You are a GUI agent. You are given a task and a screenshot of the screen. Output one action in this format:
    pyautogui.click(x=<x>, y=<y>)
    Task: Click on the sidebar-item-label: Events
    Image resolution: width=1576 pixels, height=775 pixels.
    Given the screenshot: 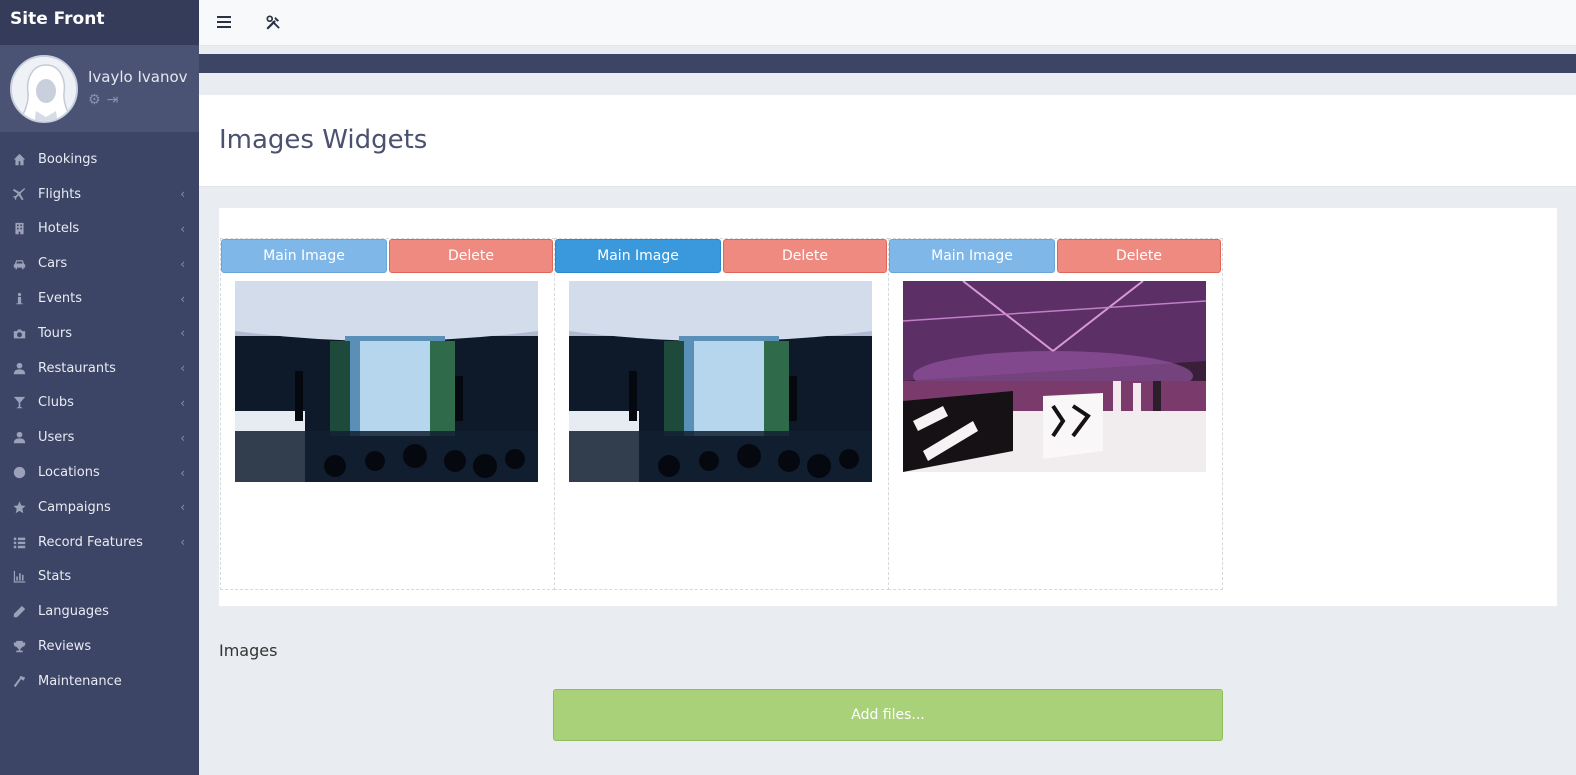 What is the action you would take?
    pyautogui.click(x=60, y=299)
    